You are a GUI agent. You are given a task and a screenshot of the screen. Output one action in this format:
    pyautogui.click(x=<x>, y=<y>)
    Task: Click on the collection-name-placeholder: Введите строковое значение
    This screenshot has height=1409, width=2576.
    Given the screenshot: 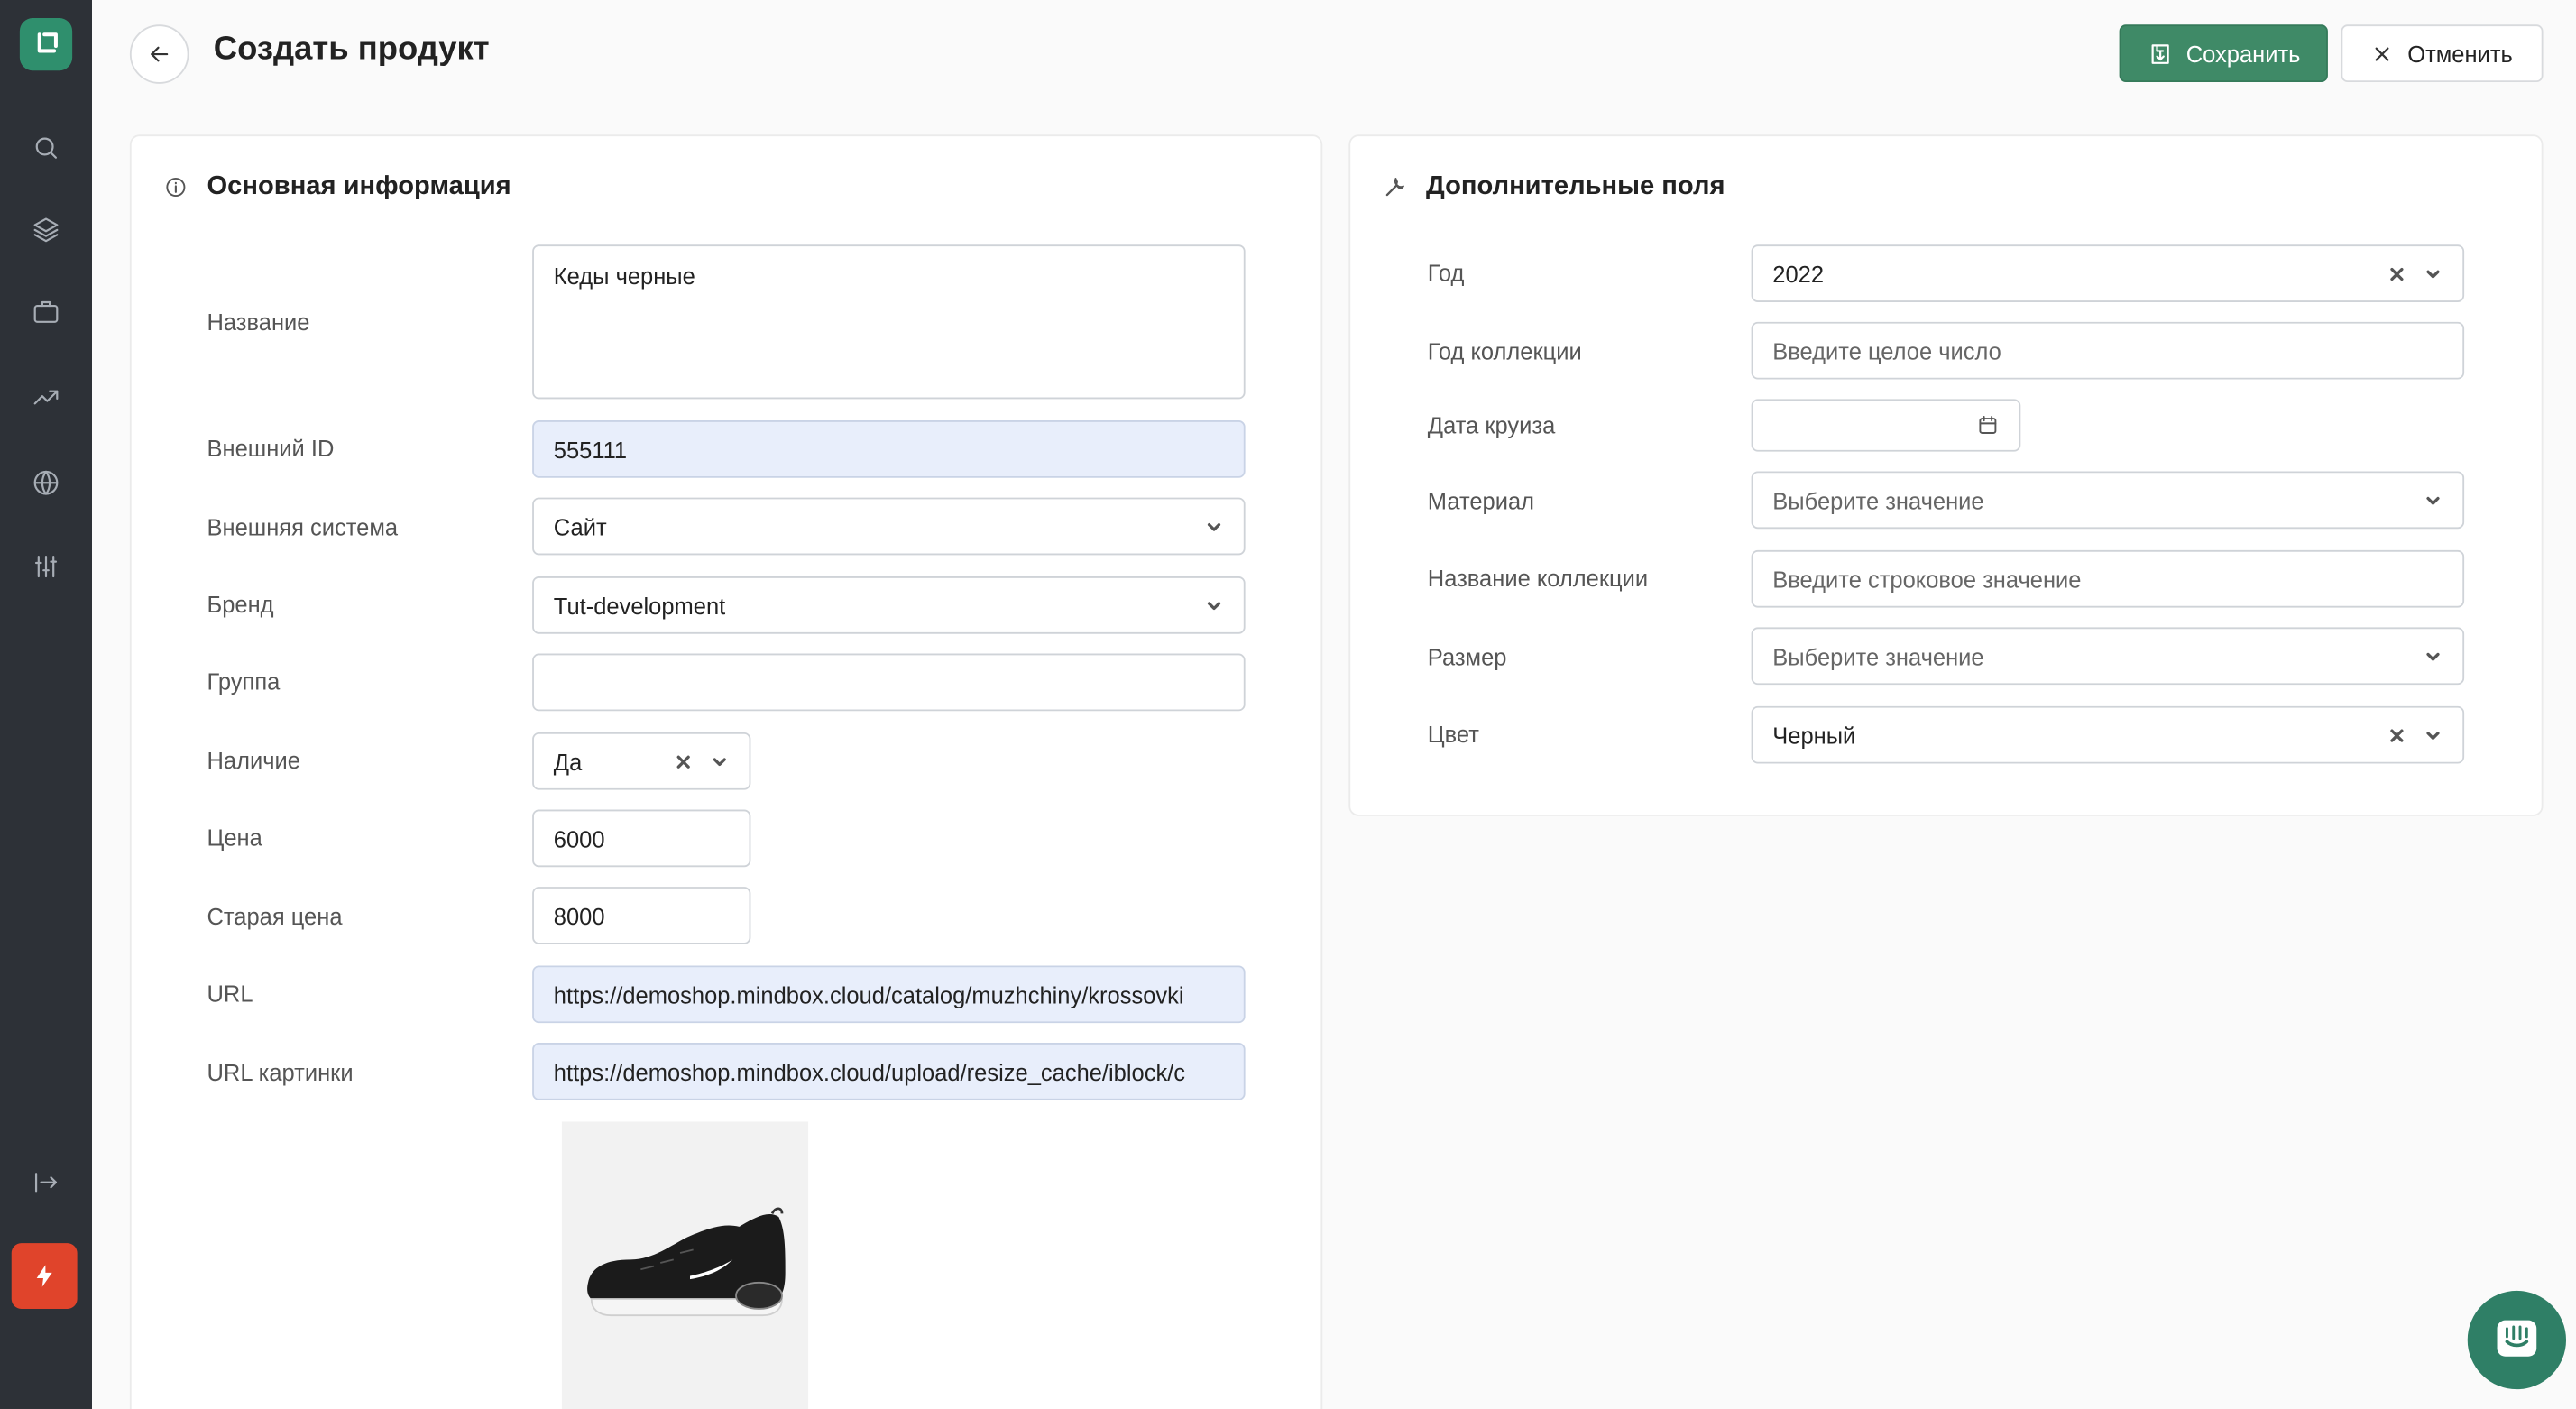 What is the action you would take?
    pyautogui.click(x=1927, y=579)
    